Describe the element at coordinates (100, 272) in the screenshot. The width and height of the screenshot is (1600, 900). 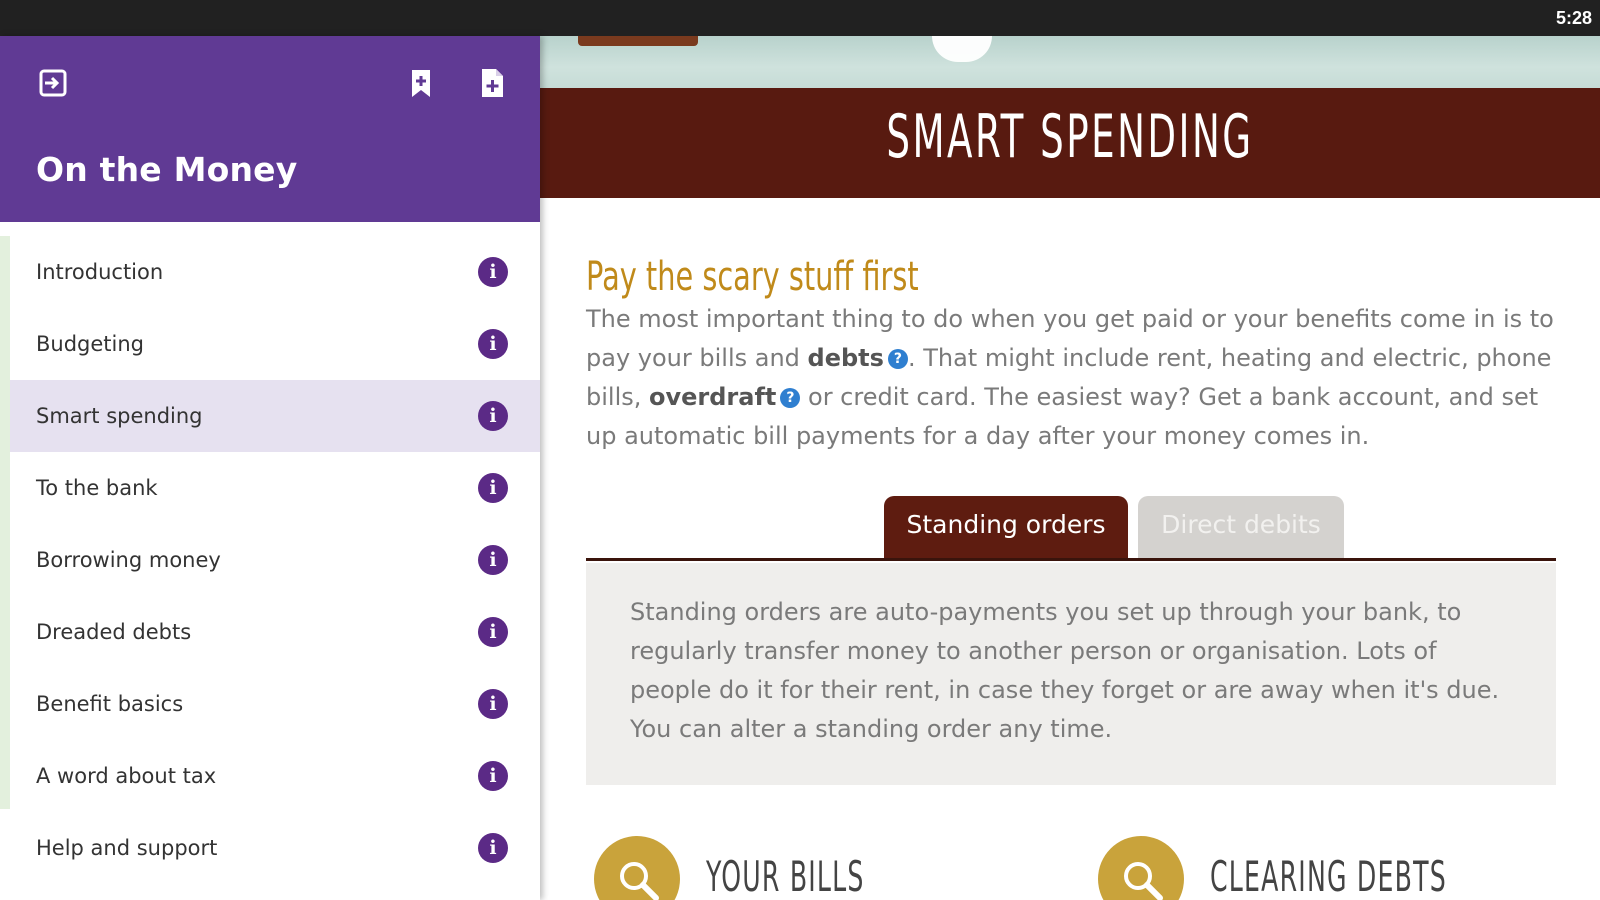
I see `menu-item-label: Introduction` at that location.